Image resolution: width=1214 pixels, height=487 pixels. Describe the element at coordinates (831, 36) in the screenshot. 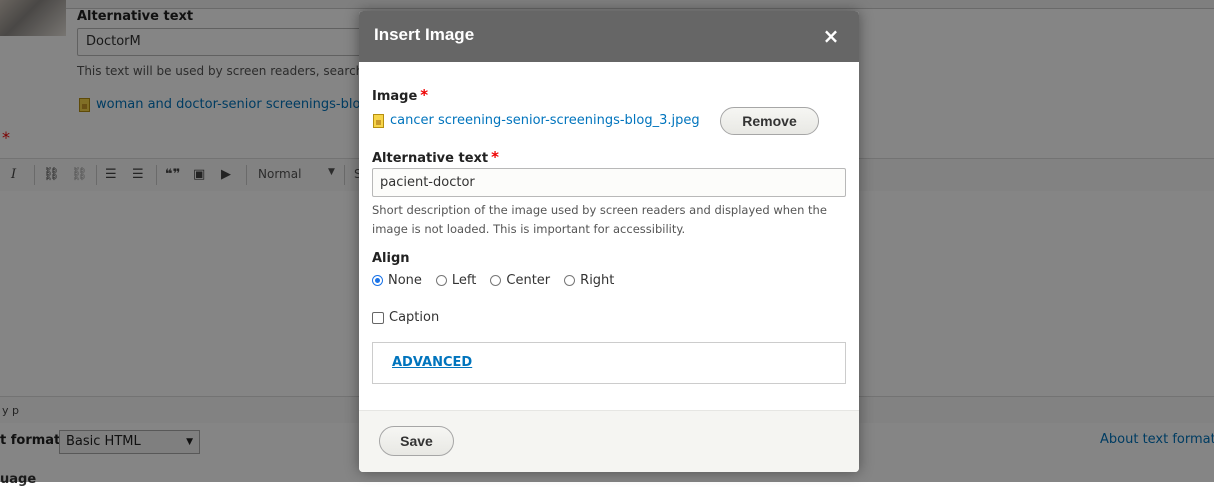

I see `close-icon: ×` at that location.